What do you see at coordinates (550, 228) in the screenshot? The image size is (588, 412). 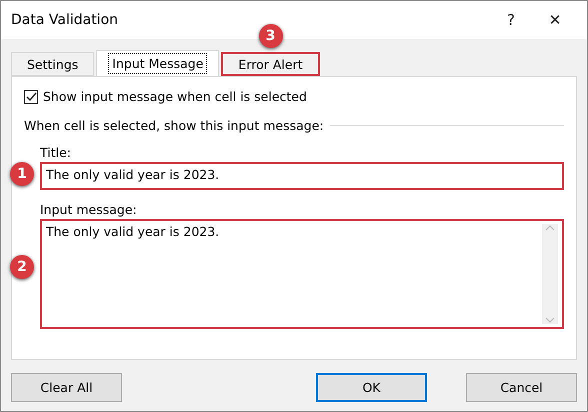 I see `scroll-up-icon` at bounding box center [550, 228].